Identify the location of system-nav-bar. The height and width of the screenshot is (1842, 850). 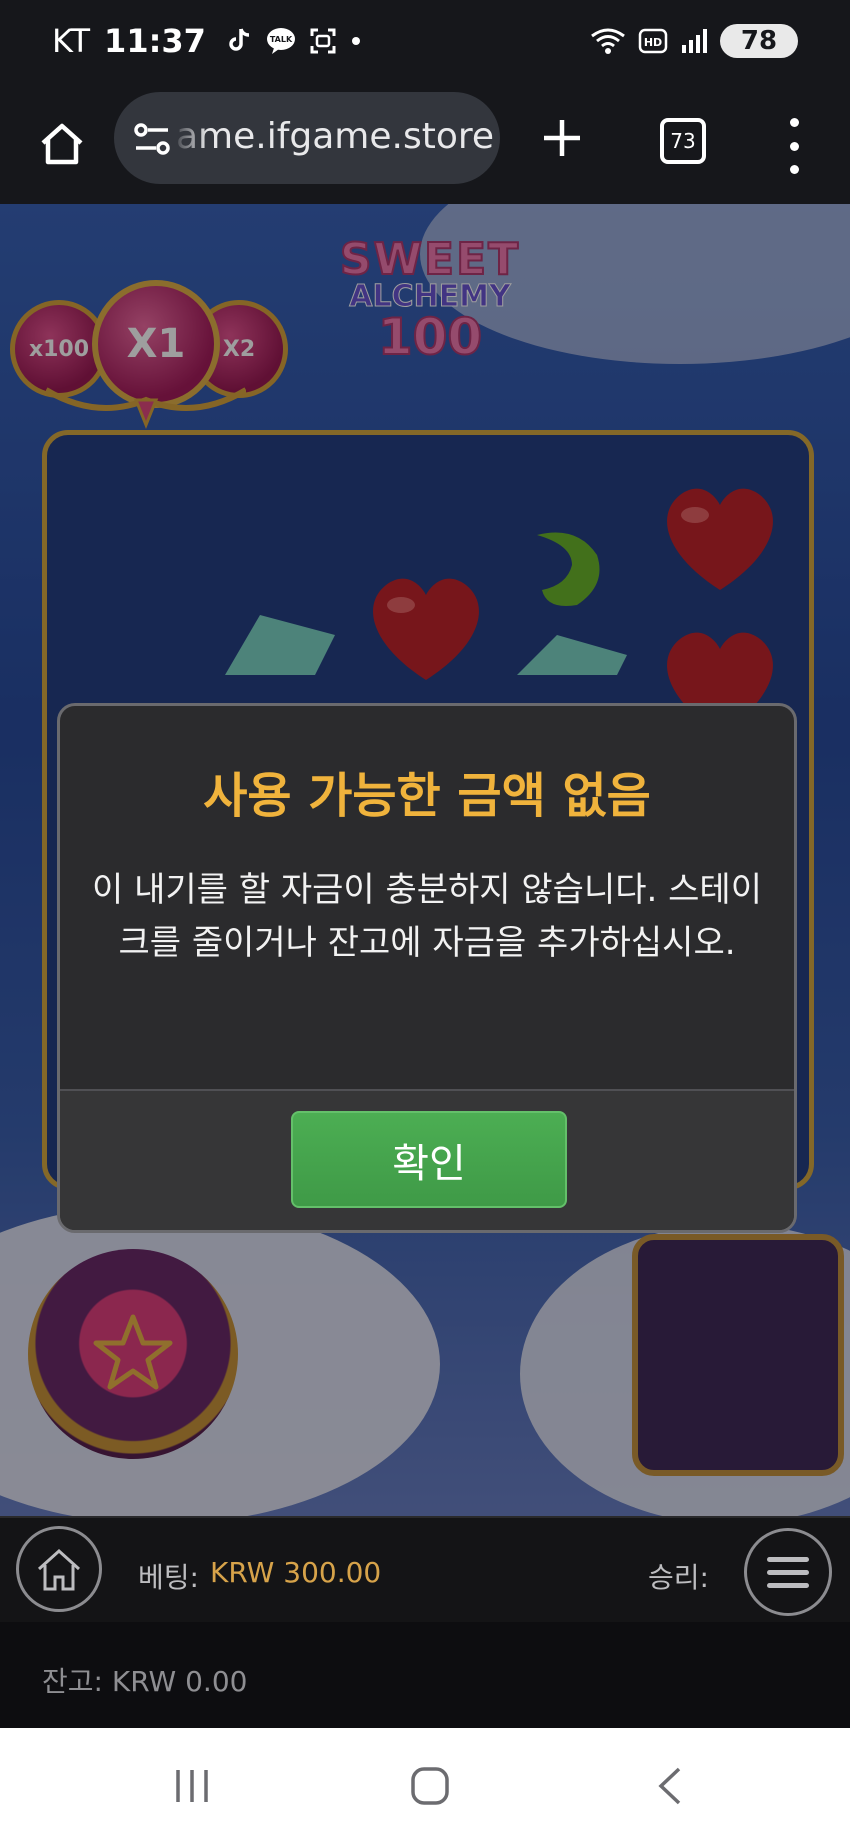
(425, 1785).